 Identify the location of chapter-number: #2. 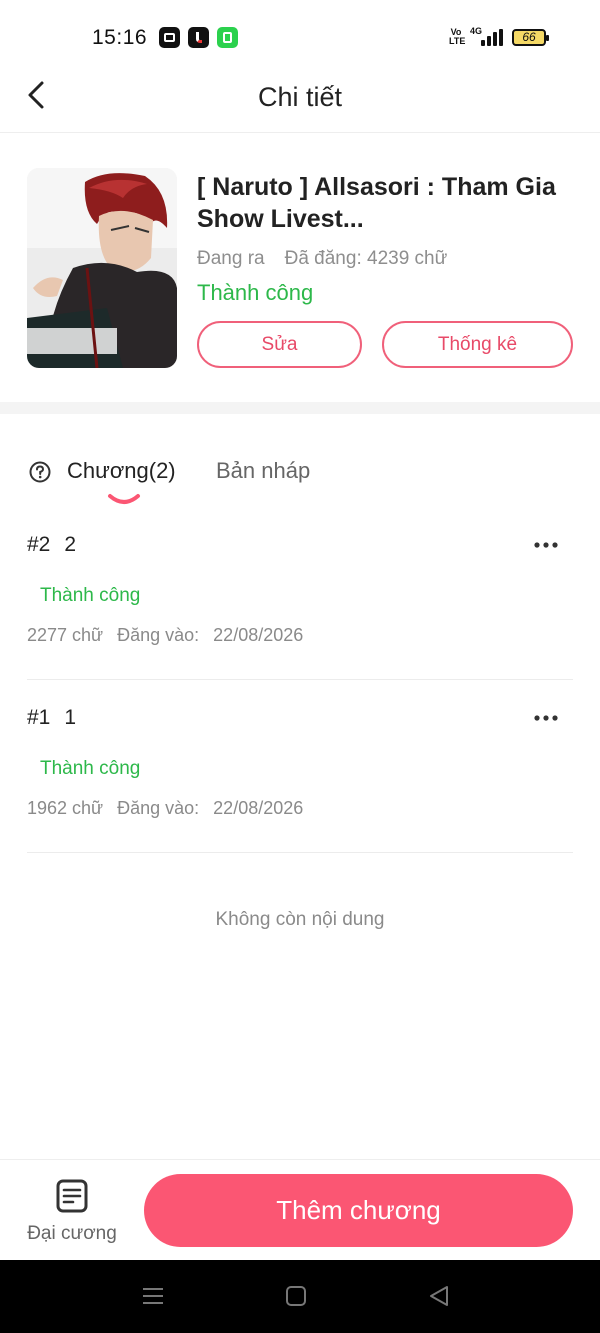
(39, 544).